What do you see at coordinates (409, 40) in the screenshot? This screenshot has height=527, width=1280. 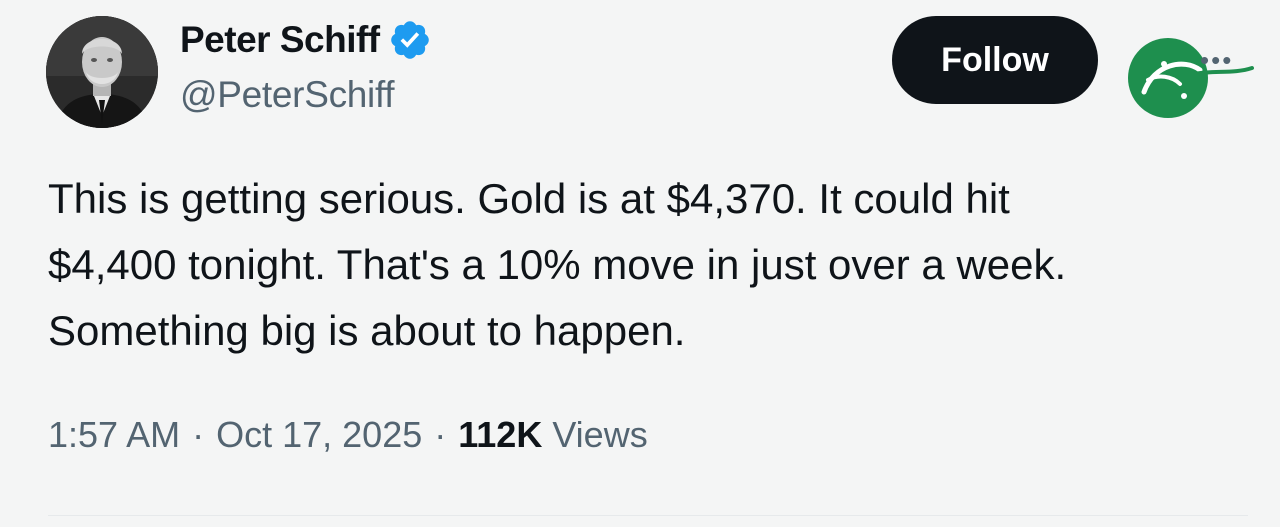 I see `verified-badge-icon` at bounding box center [409, 40].